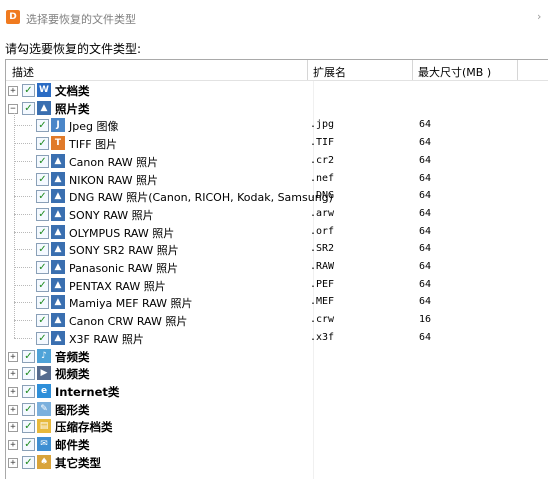  I want to click on tree-category: + ✓ ▶ 视频类, so click(277, 373).